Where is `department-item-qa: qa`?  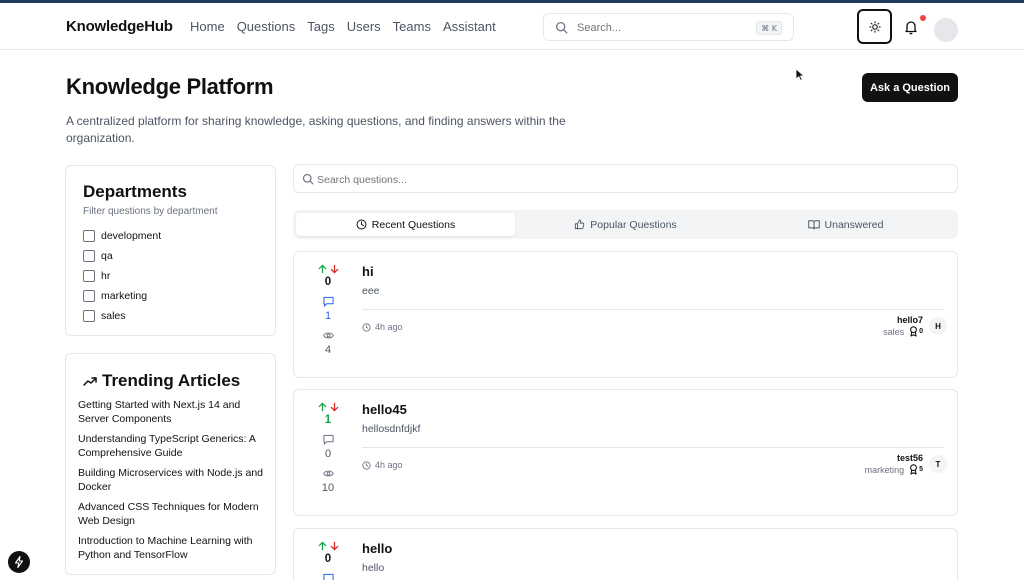 department-item-qa: qa is located at coordinates (122, 256).